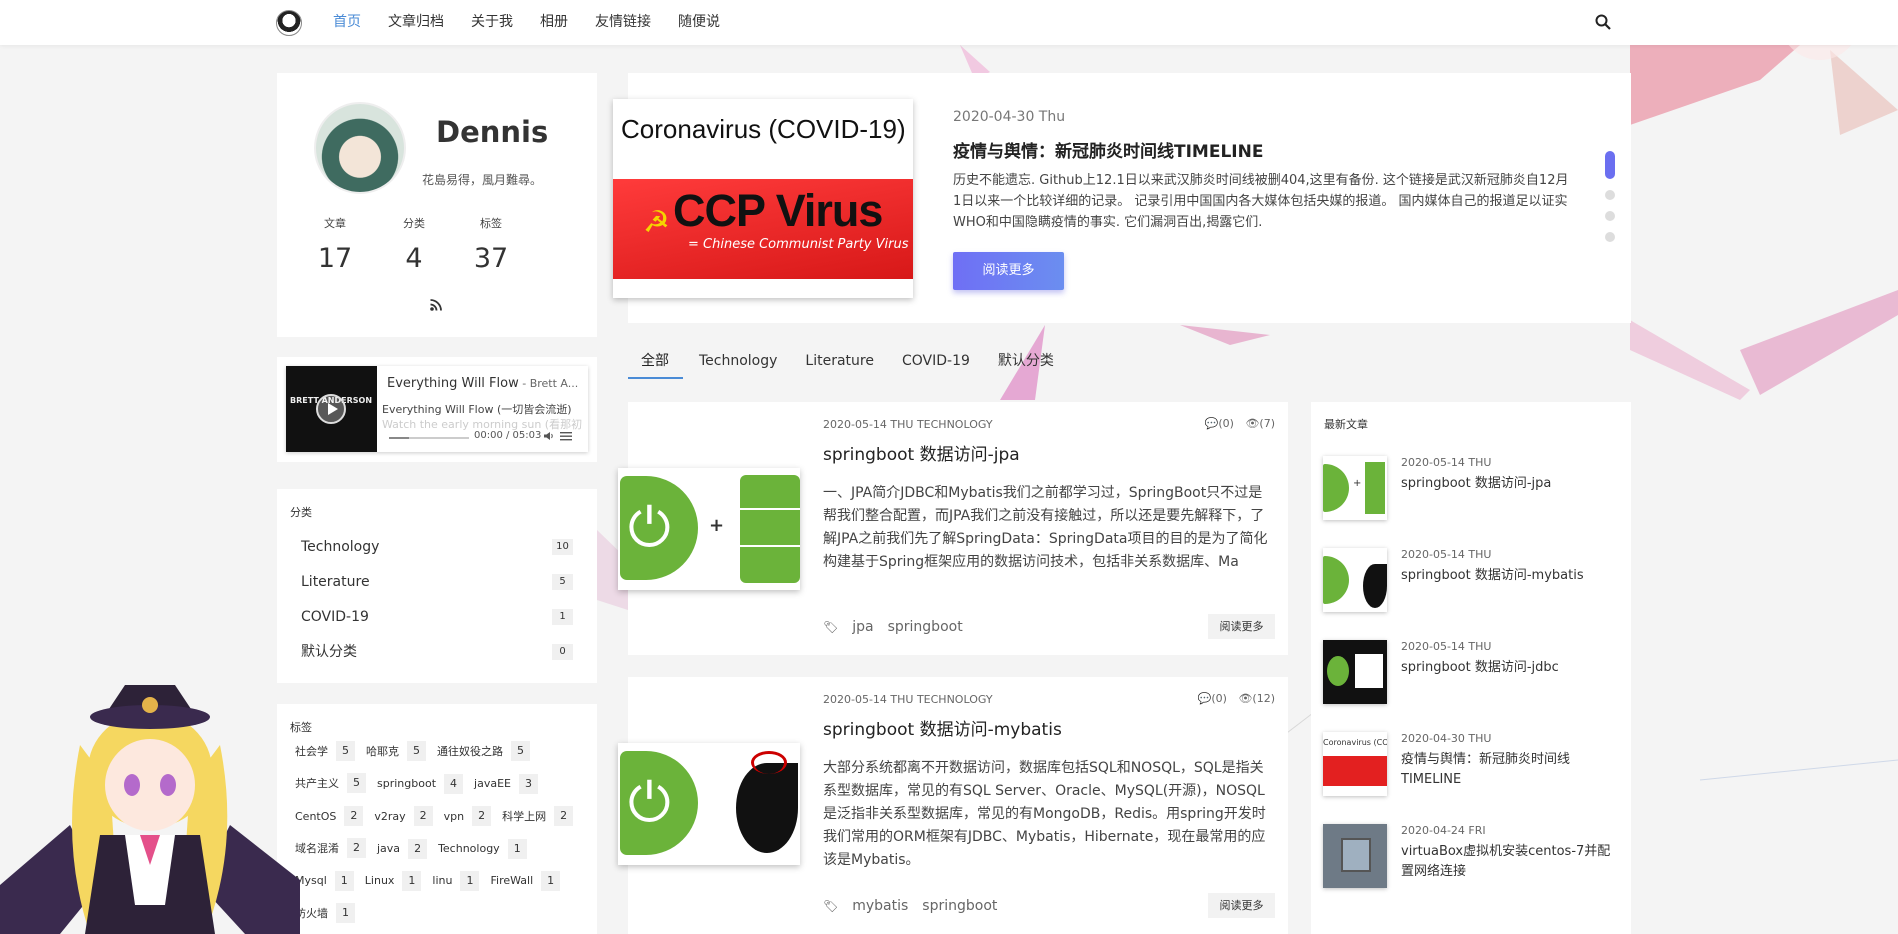  What do you see at coordinates (150, 804) in the screenshot?
I see `mascot-character` at bounding box center [150, 804].